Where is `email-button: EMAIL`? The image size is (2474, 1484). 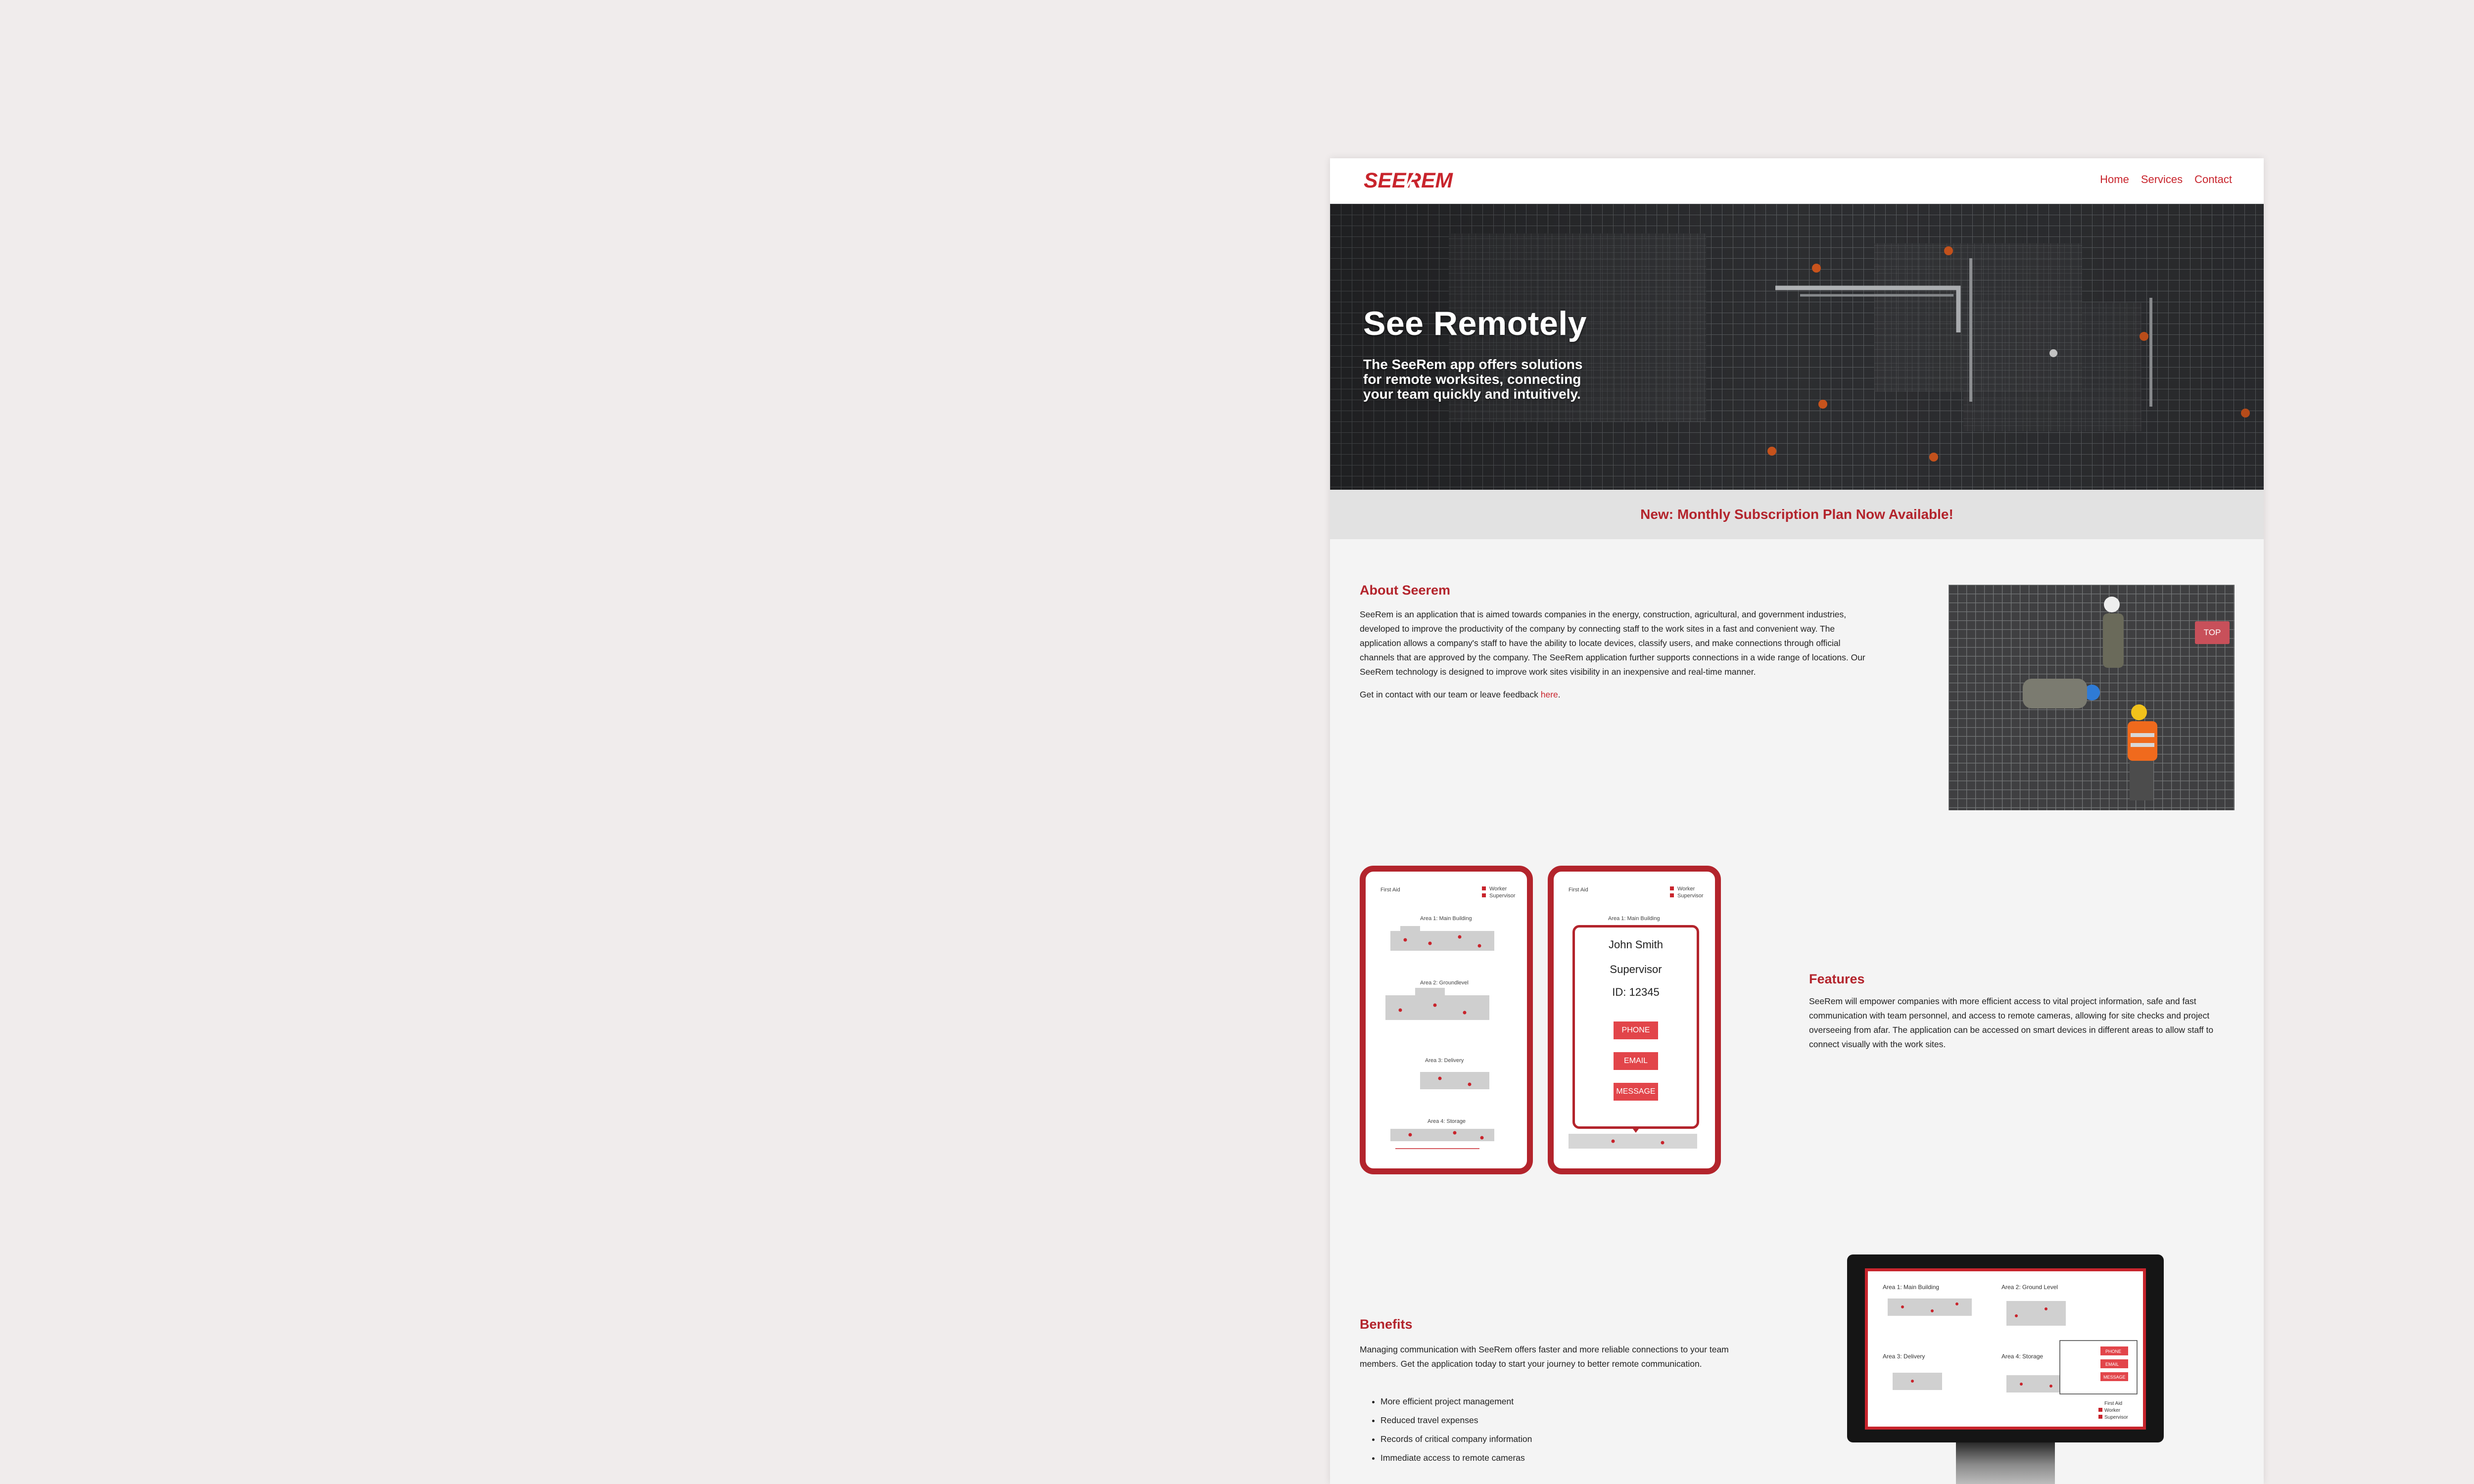 email-button: EMAIL is located at coordinates (1636, 1061).